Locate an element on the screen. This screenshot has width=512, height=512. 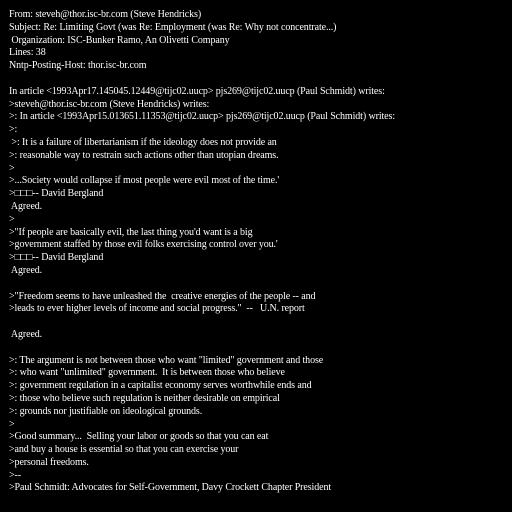
body-line: >-- is located at coordinates (15, 475).